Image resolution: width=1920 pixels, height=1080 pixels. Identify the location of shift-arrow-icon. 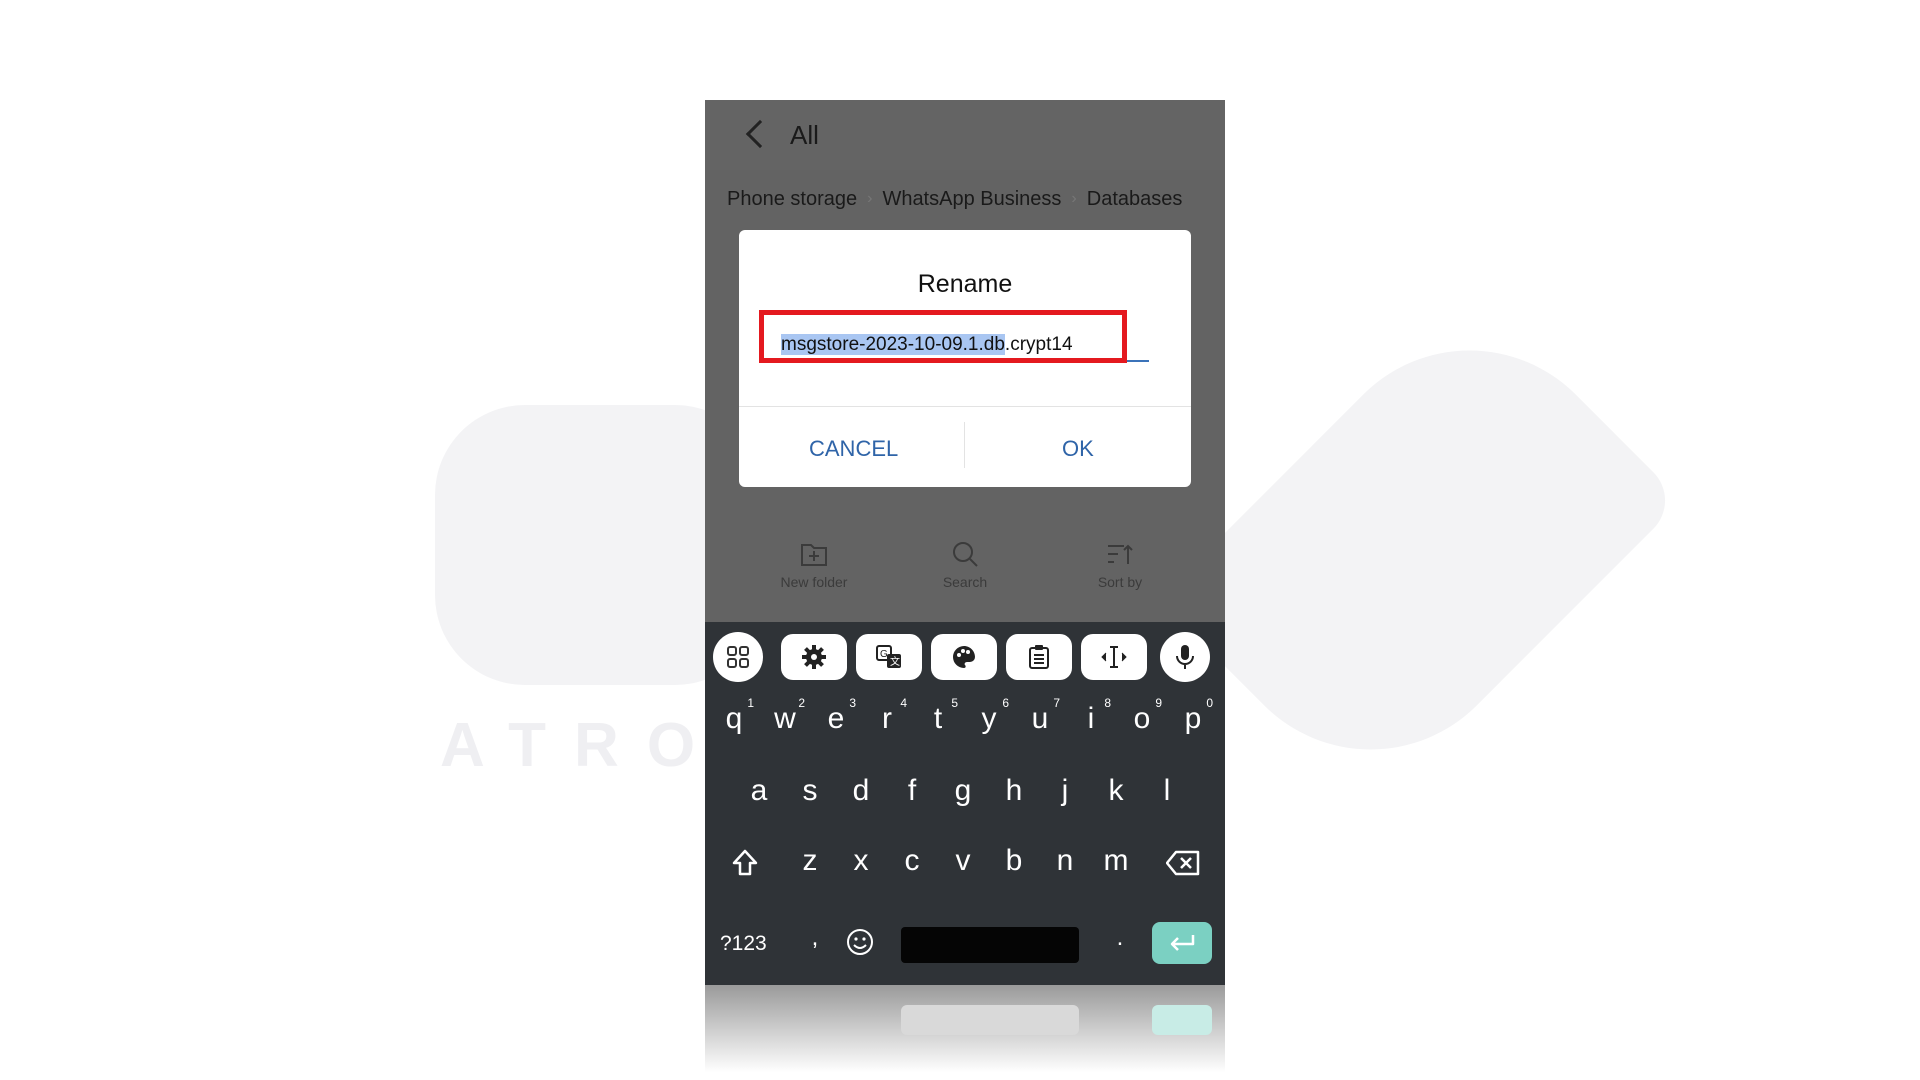
(745, 862).